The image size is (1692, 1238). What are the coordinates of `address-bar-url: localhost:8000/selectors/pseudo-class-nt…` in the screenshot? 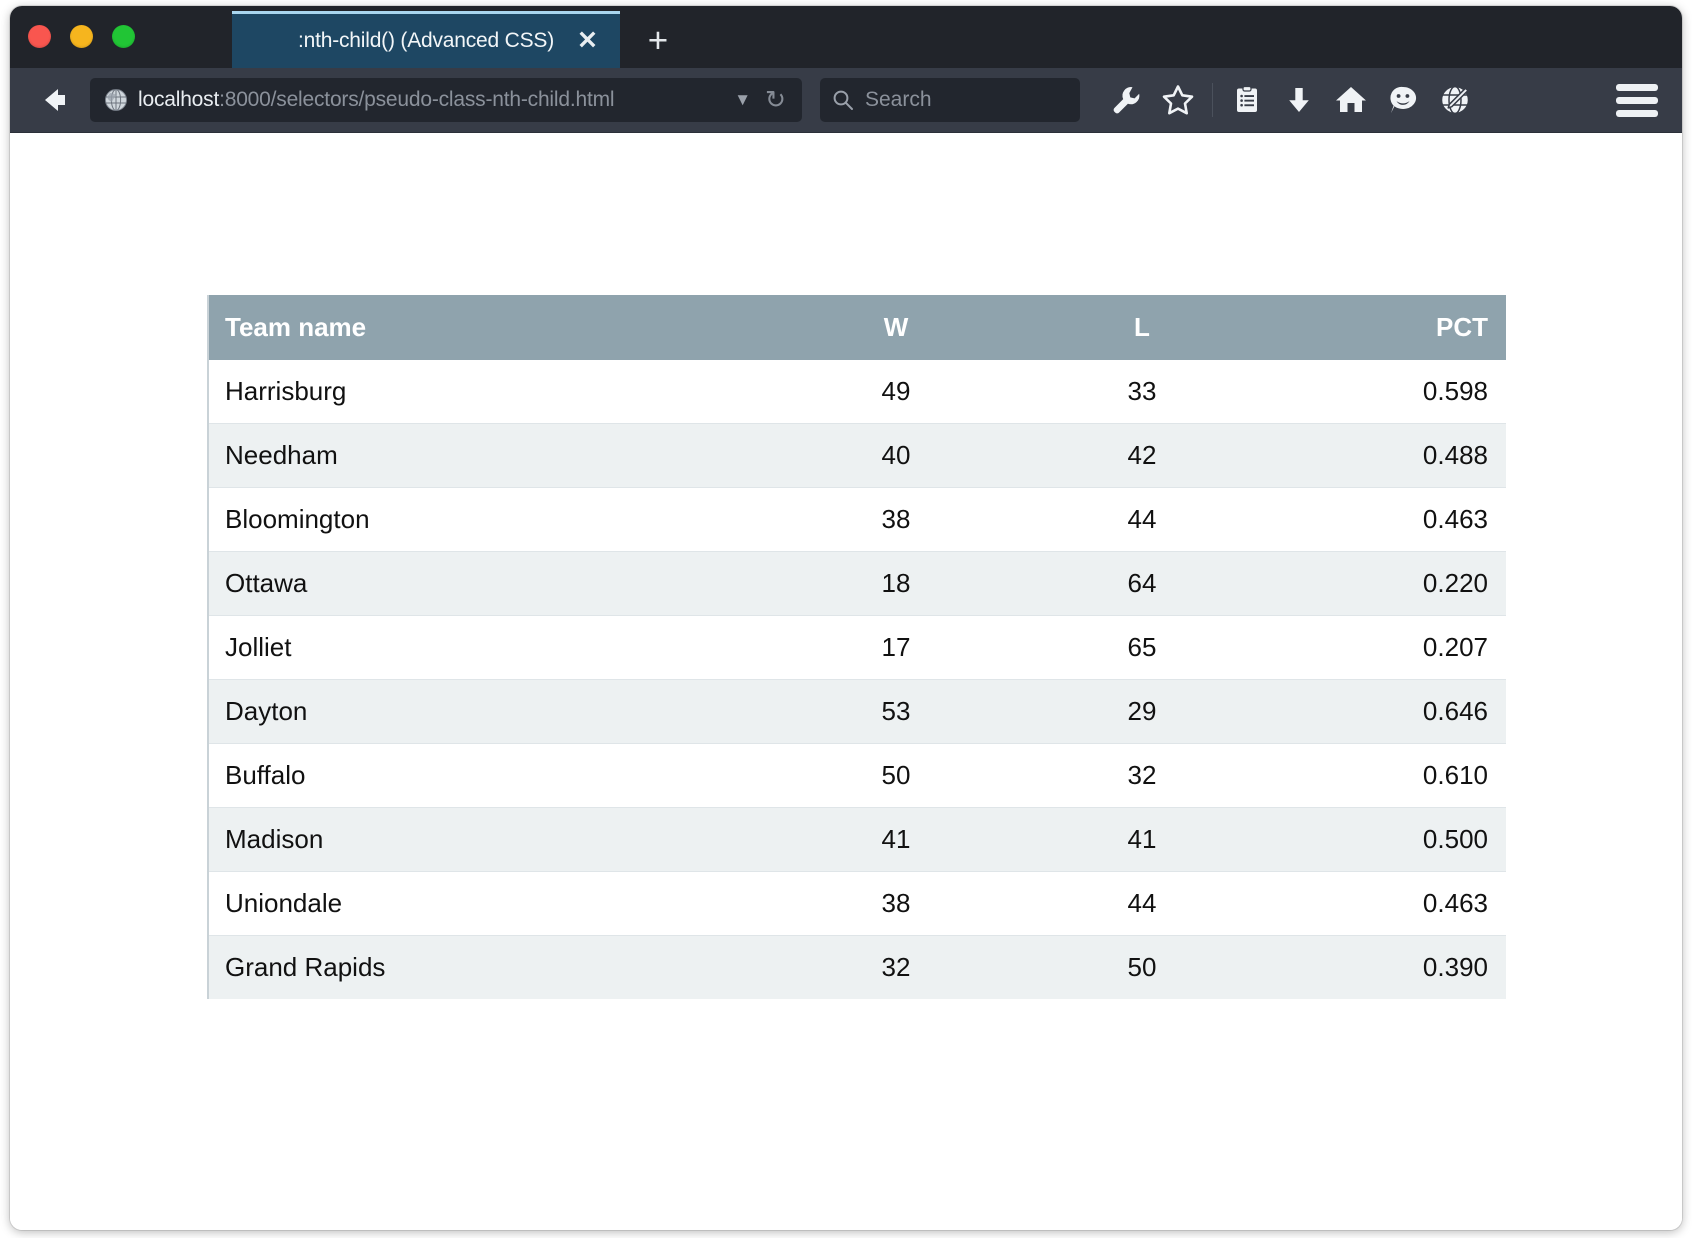 It's located at (432, 100).